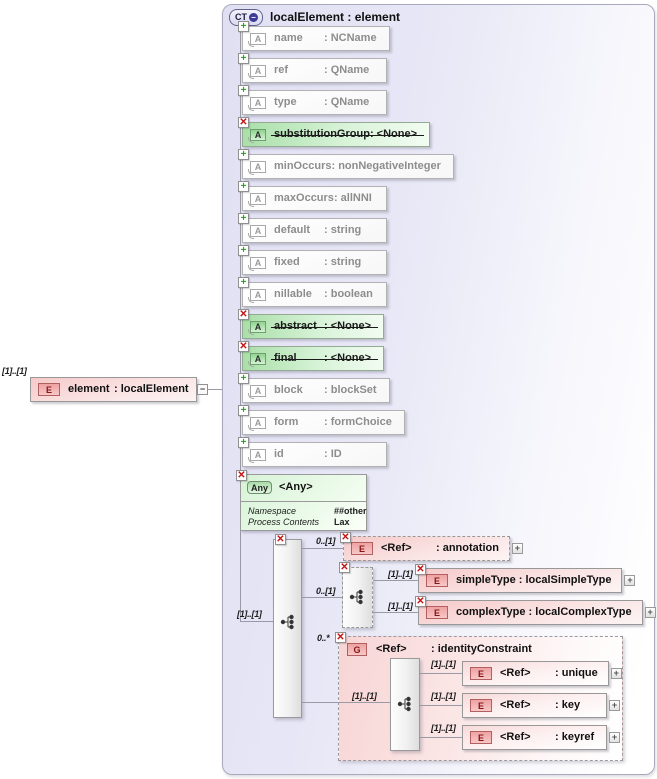 Image resolution: width=657 pixels, height=779 pixels. Describe the element at coordinates (396, 548) in the screenshot. I see `annotation-ref-name: <Ref>` at that location.